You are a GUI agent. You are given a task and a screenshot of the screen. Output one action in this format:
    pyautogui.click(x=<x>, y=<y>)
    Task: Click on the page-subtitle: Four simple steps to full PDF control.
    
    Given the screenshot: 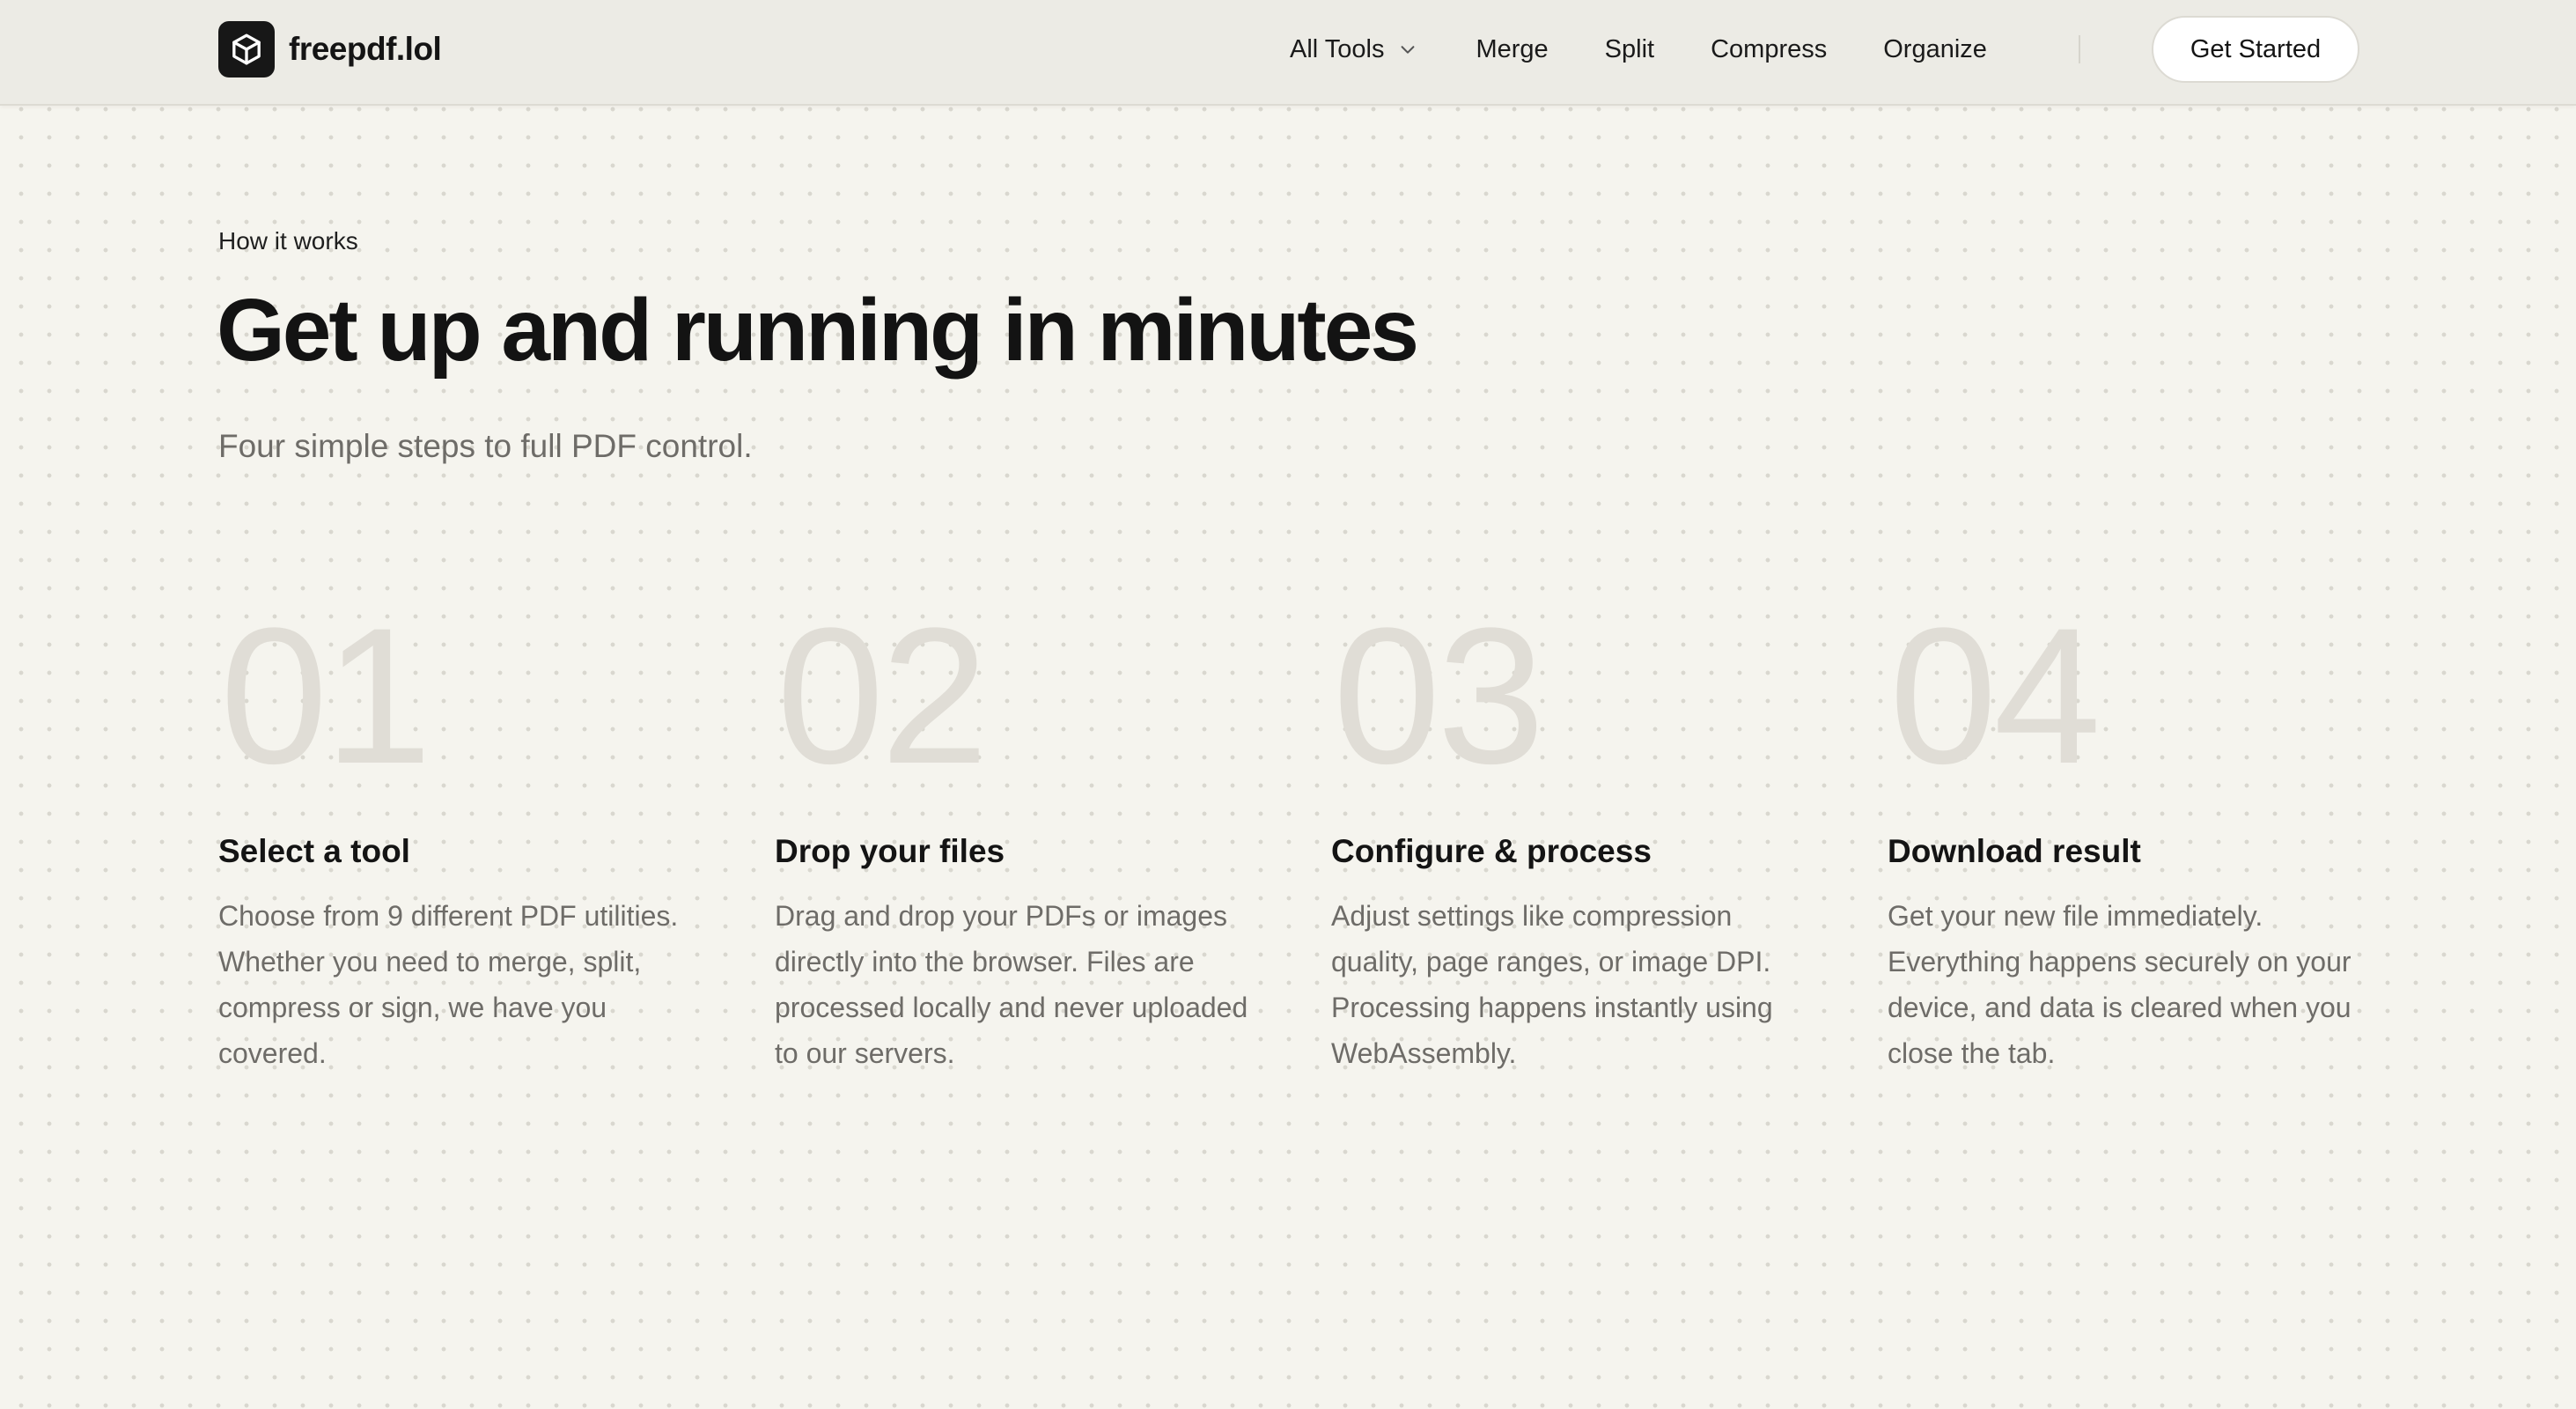 What is the action you would take?
    pyautogui.click(x=486, y=446)
    